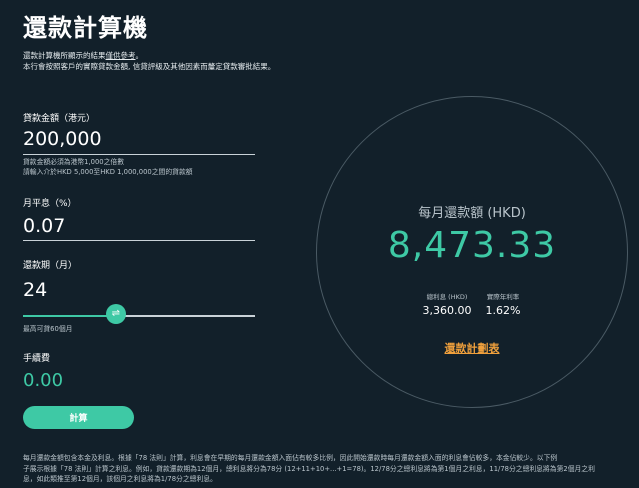 The height and width of the screenshot is (488, 639). What do you see at coordinates (139, 55) in the screenshot?
I see `intro-line-1-post: 。` at bounding box center [139, 55].